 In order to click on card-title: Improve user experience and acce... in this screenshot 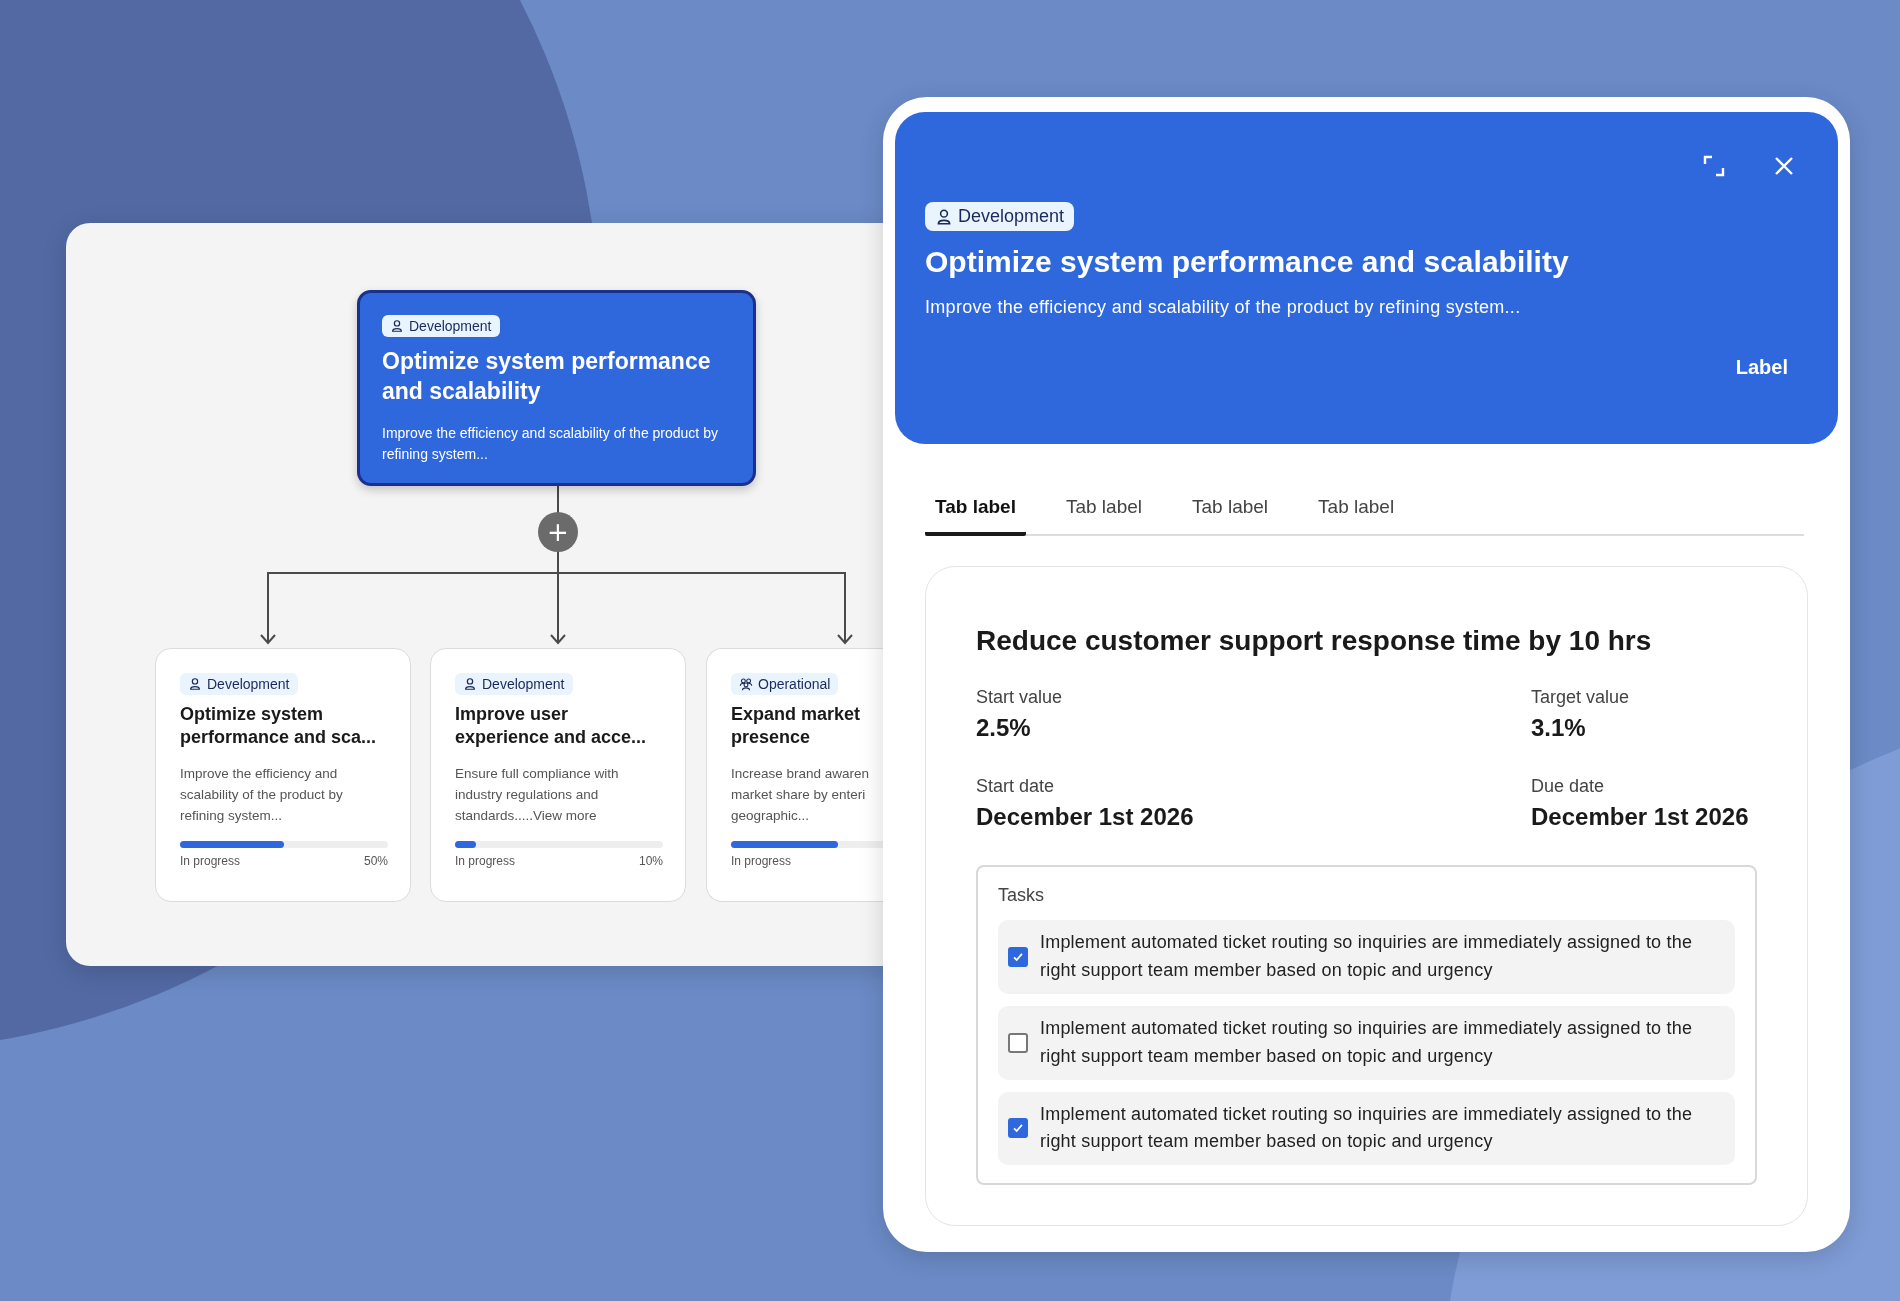, I will do `click(551, 726)`.